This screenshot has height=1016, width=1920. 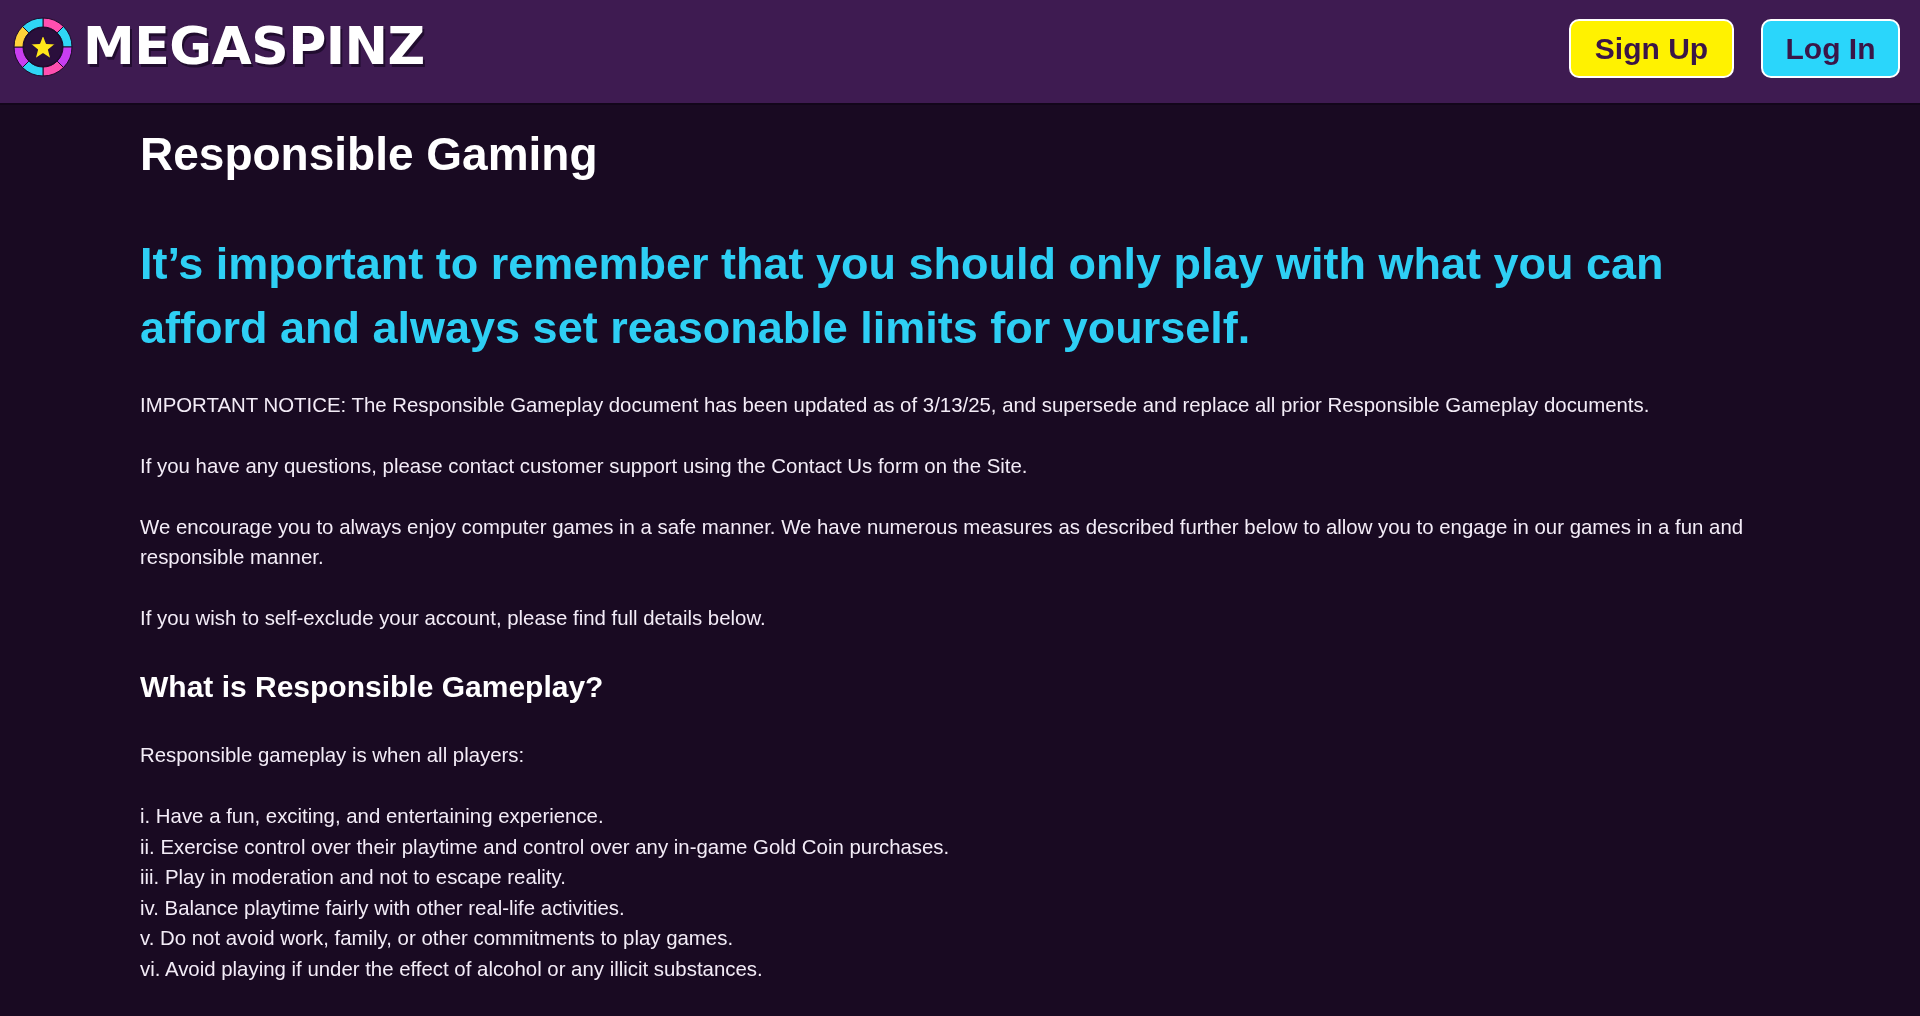 I want to click on list-item: vi. Avoid playing if under the effect of alcohol or any illicit substances., so click(x=451, y=969).